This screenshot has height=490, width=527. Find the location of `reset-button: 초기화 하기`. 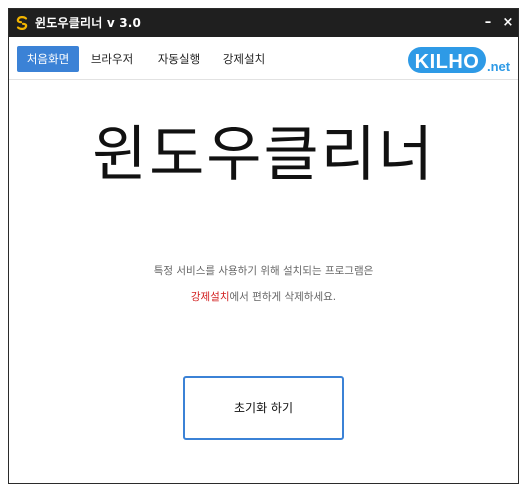

reset-button: 초기화 하기 is located at coordinates (263, 408).